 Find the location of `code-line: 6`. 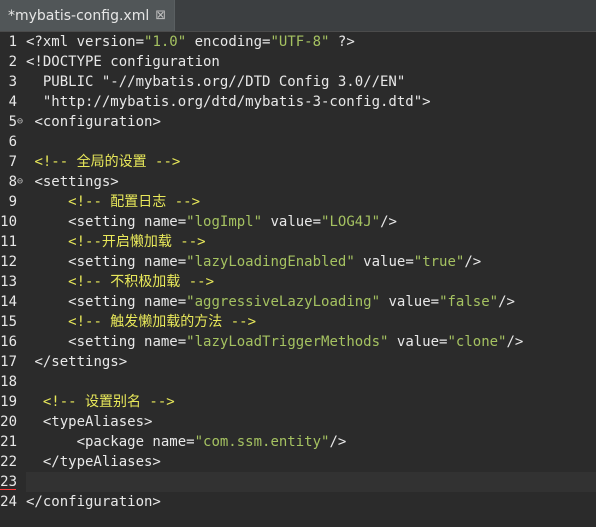

code-line: 6 is located at coordinates (298, 142).